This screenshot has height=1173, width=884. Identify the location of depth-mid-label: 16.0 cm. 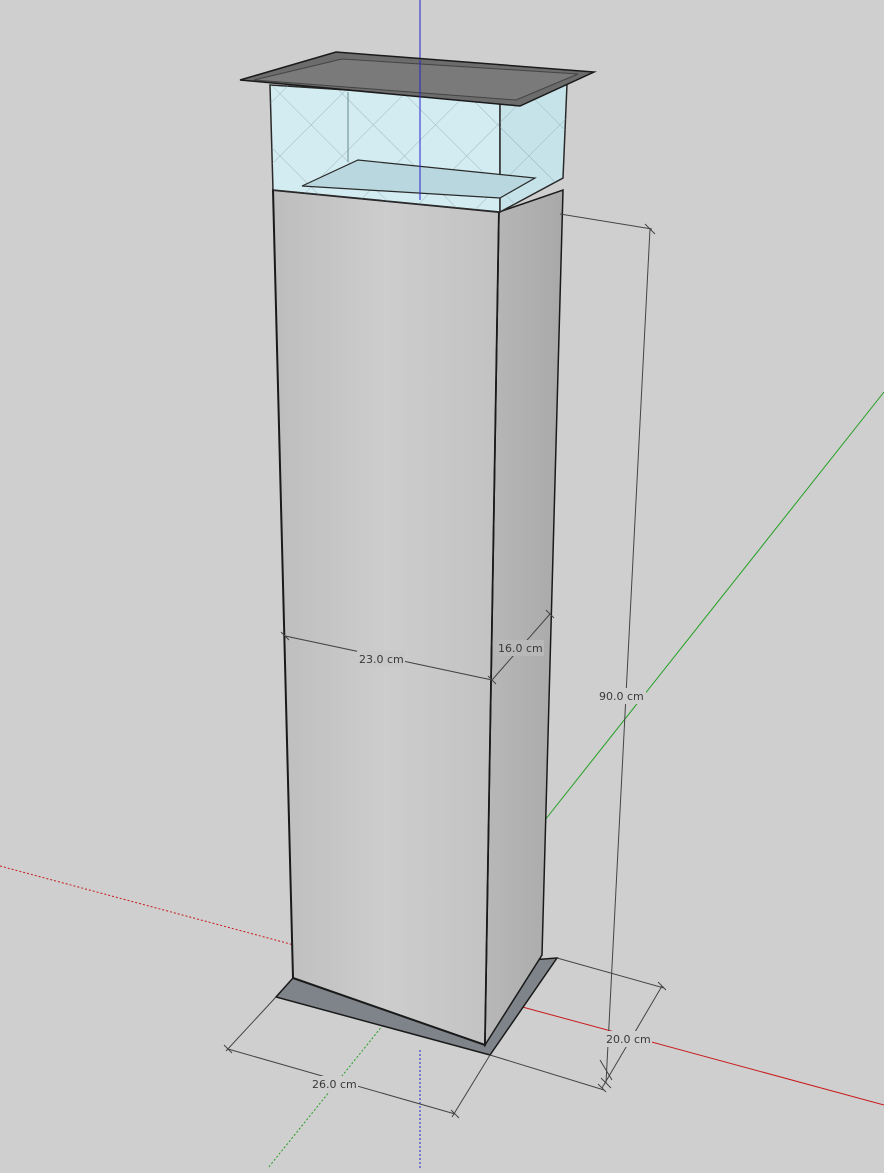
(520, 648).